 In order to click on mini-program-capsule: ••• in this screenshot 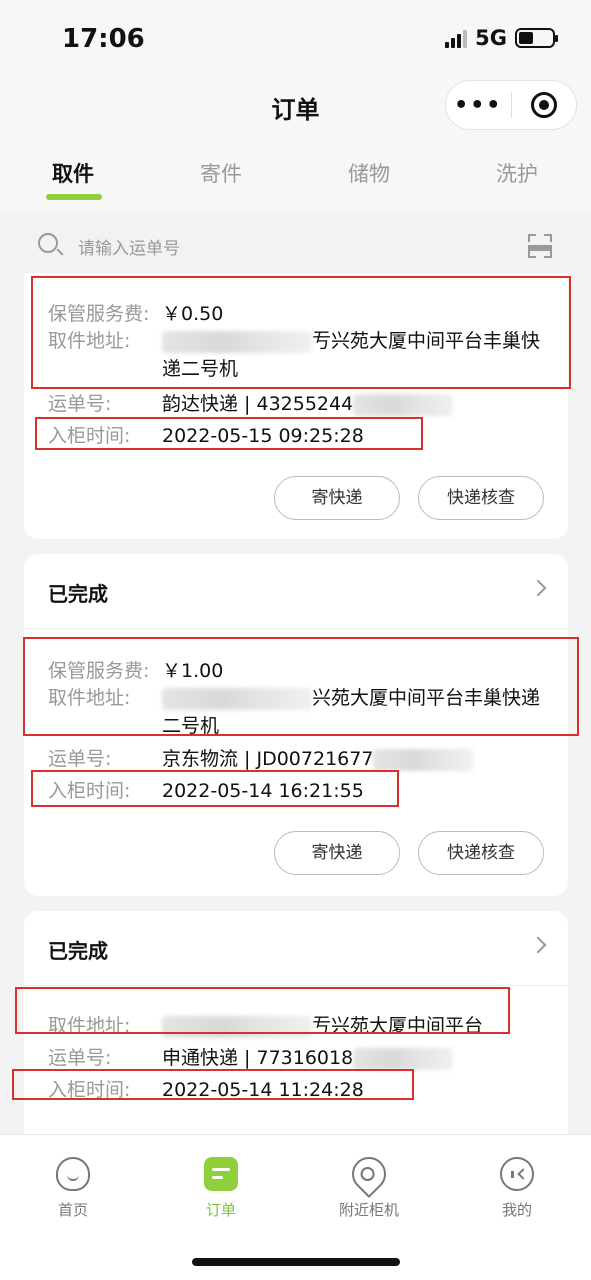, I will do `click(511, 105)`.